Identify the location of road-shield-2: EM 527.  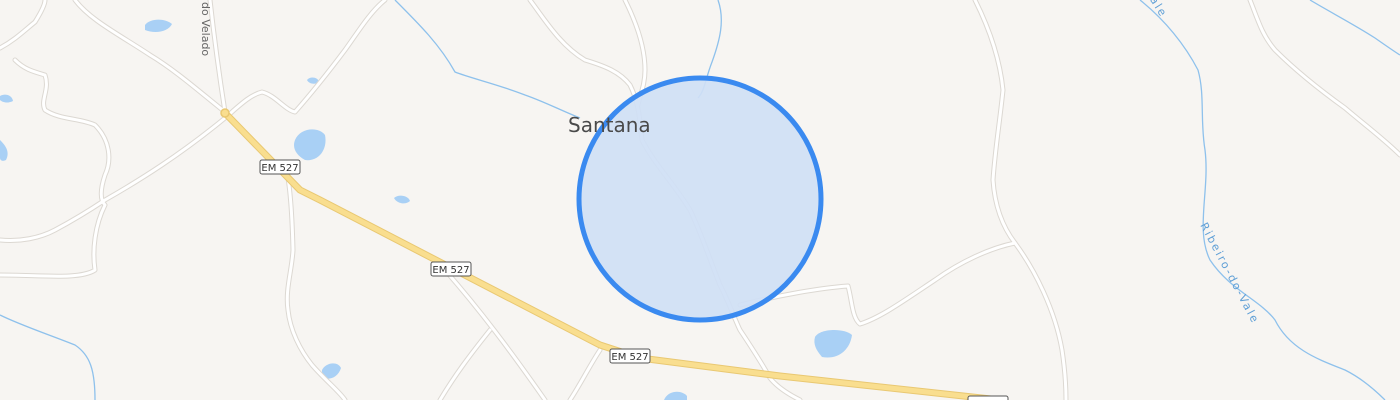
(451, 269).